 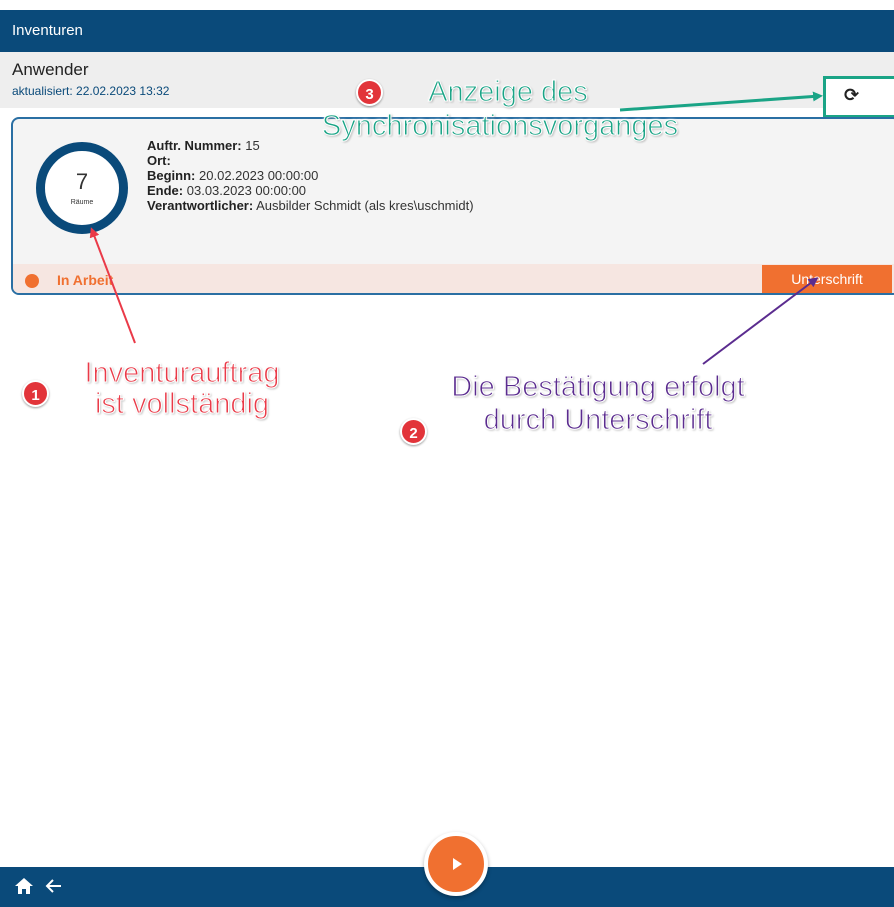 What do you see at coordinates (598, 387) in the screenshot?
I see `annotation-signature-line1: Die Bestätigung erfolgt` at bounding box center [598, 387].